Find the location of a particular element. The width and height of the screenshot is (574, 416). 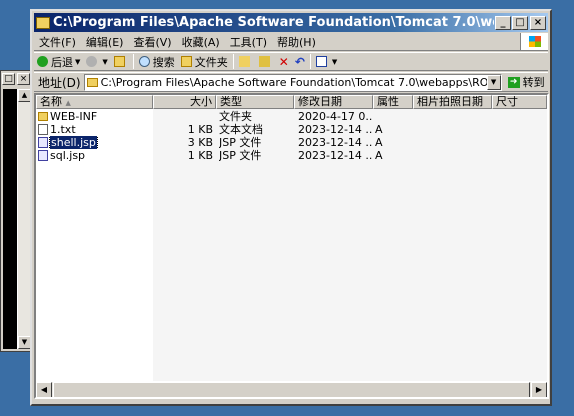

up-folder-button is located at coordinates (121, 61).